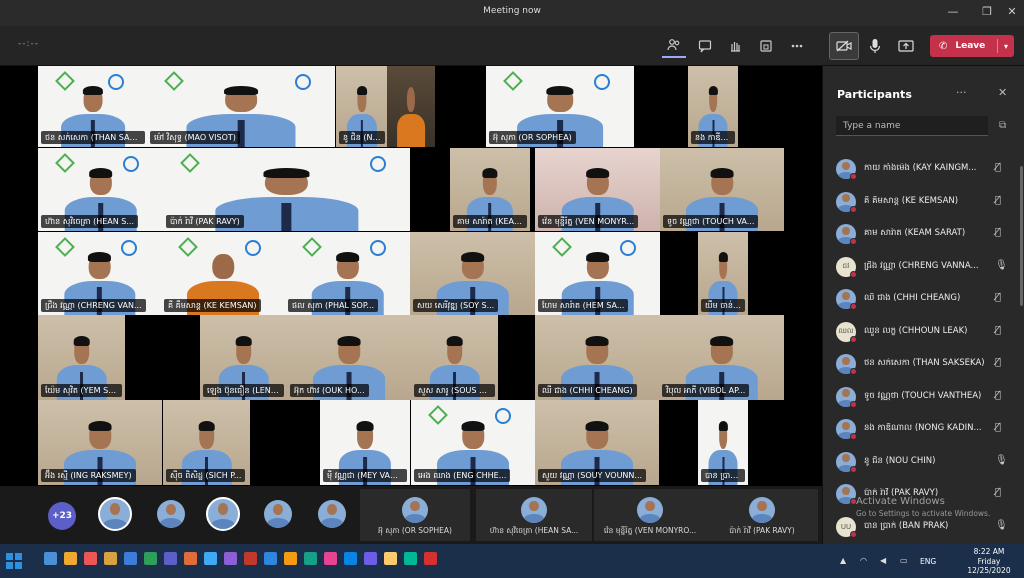 The image size is (1024, 578). Describe the element at coordinates (512, 46) in the screenshot. I see `meeting-toolbar: --:-- ✆ Leave ▾` at that location.